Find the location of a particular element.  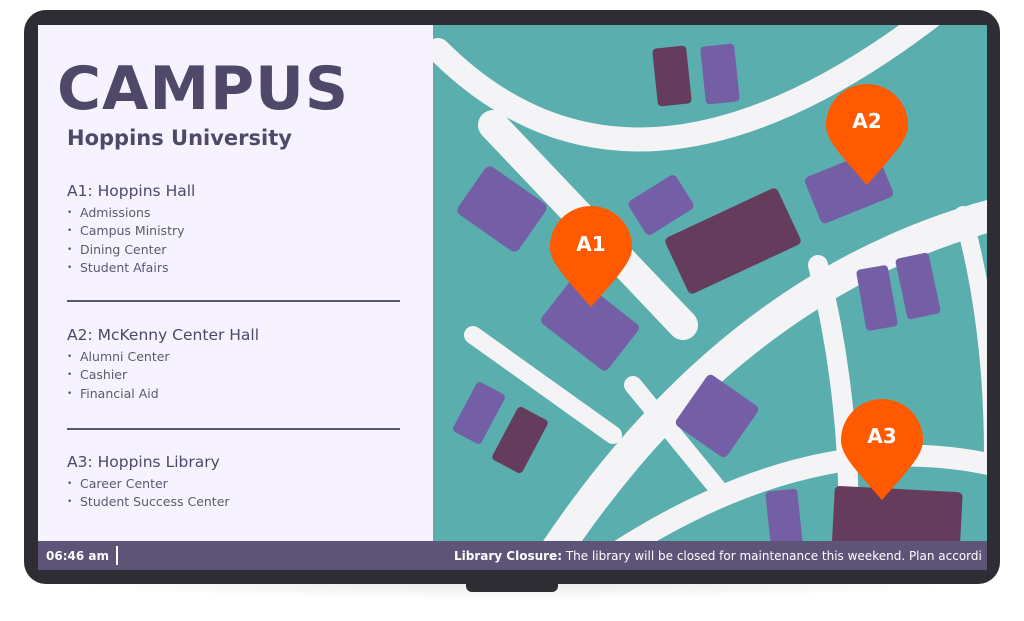

page-title: CAMPUS is located at coordinates (203, 89).